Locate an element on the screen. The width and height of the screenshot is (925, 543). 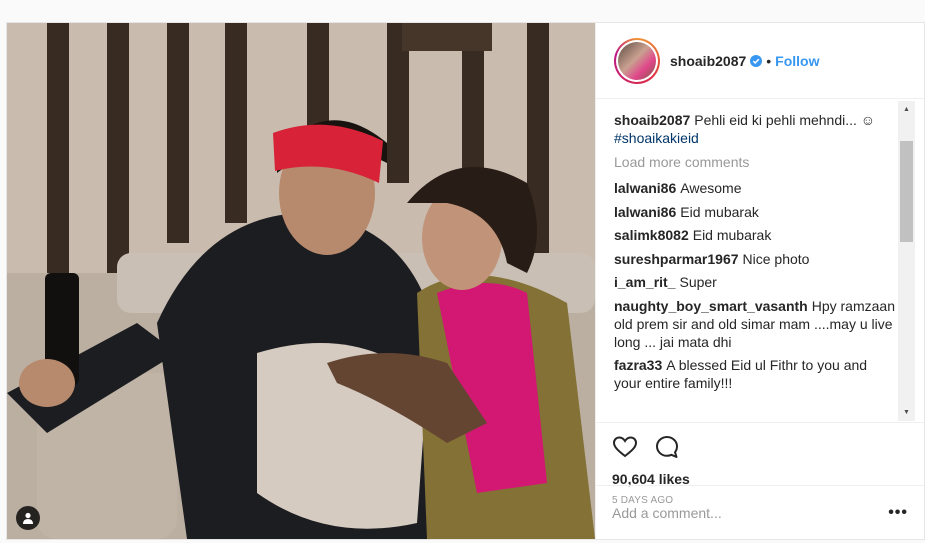
comment-item: lalwani86 Eid mubarak is located at coordinates (755, 212).